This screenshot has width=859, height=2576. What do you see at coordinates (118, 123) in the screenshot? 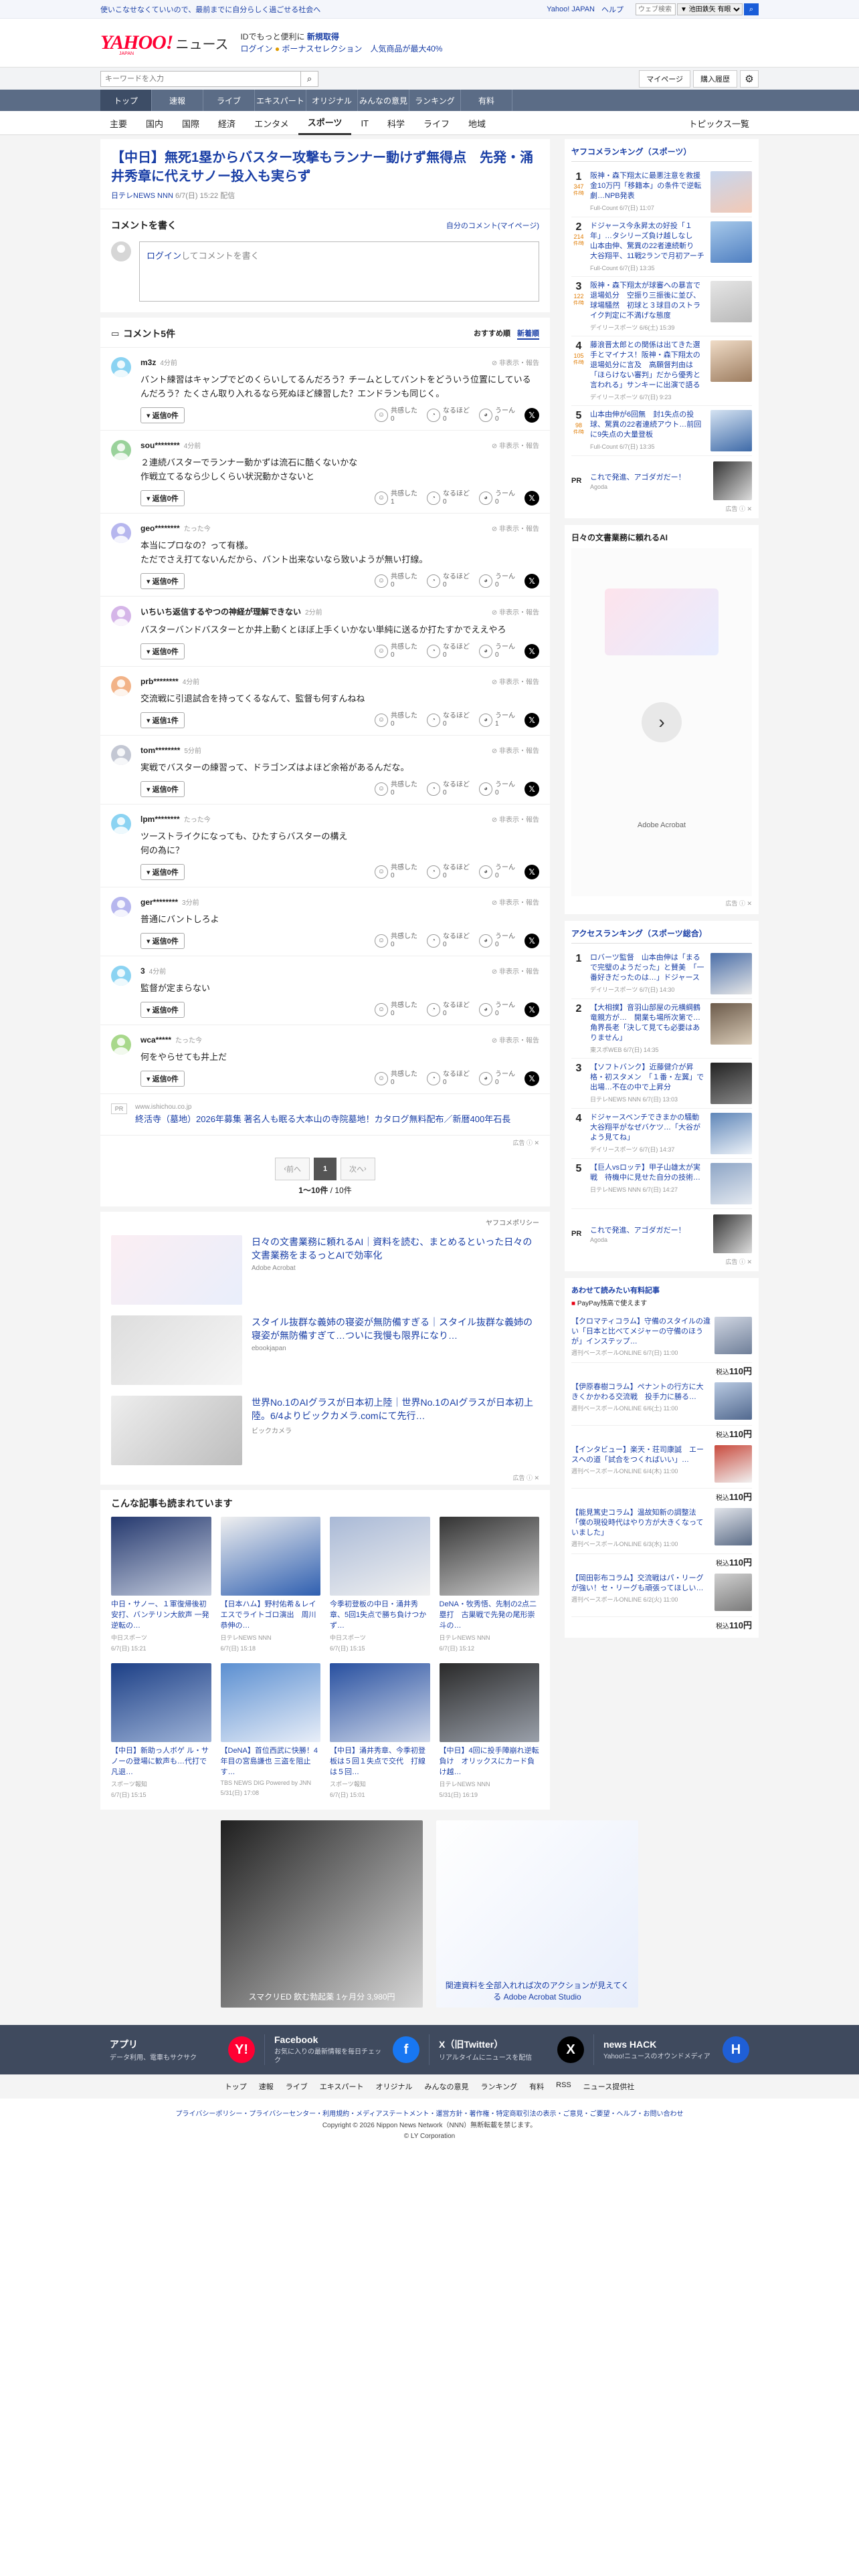
I see `topic-tab-0: 主要` at bounding box center [118, 123].